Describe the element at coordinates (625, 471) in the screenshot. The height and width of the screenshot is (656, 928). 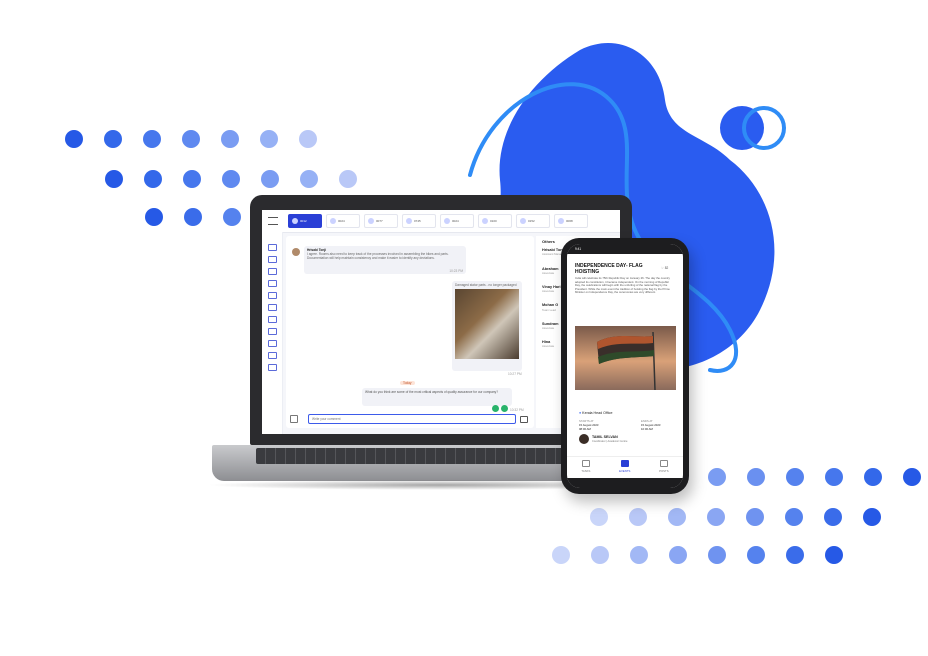
I see `nav-tab-label: EVENTS` at that location.